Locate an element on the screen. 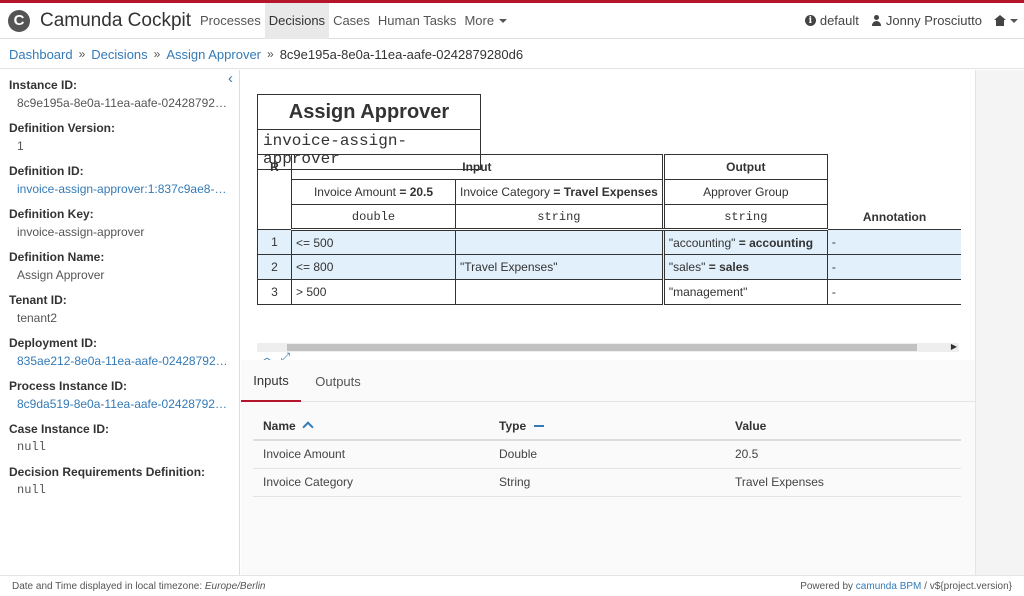 The image size is (1024, 596). breadcrumb-assign-approver: Assign Approver is located at coordinates (213, 54).